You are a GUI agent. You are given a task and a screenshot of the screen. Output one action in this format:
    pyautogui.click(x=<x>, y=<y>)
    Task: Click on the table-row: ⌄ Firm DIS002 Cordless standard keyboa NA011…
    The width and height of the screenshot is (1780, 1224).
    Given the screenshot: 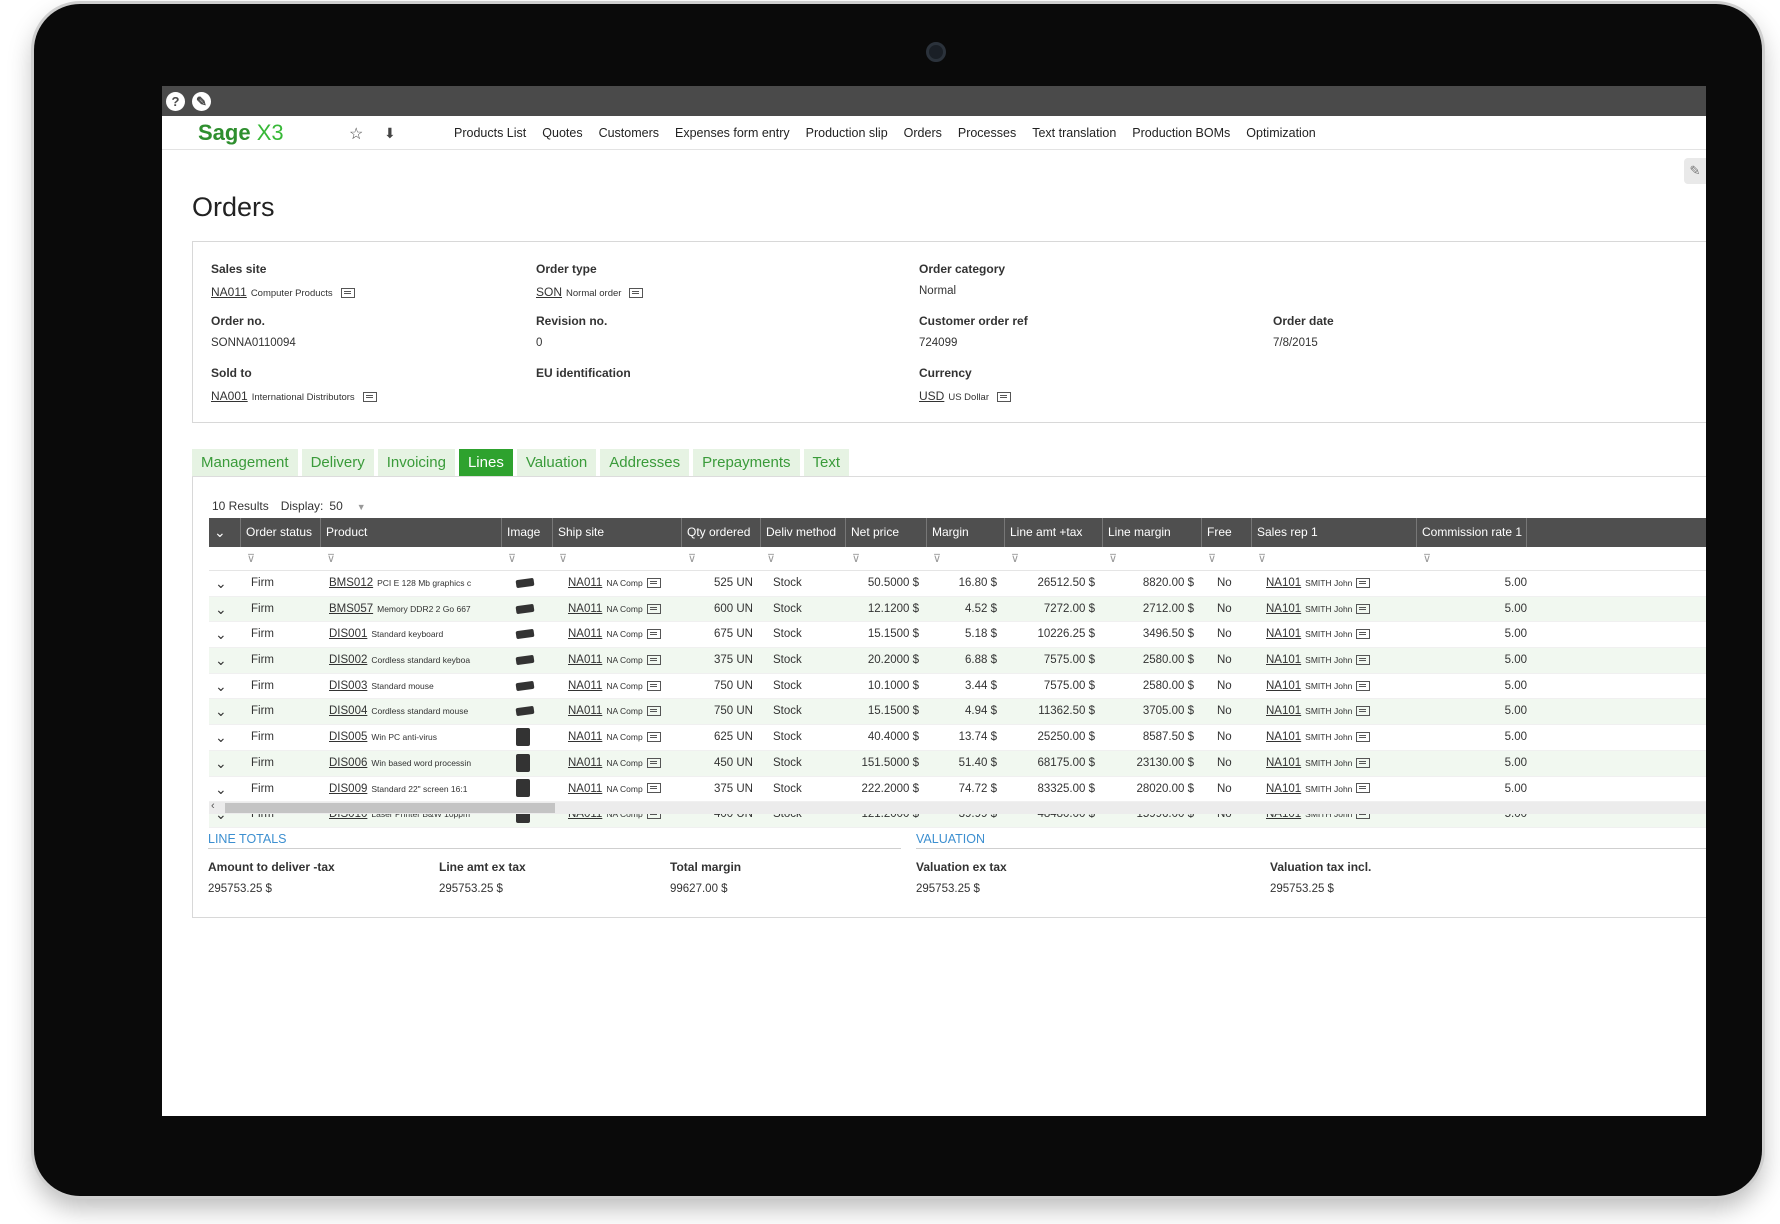 What is the action you would take?
    pyautogui.click(x=957, y=661)
    